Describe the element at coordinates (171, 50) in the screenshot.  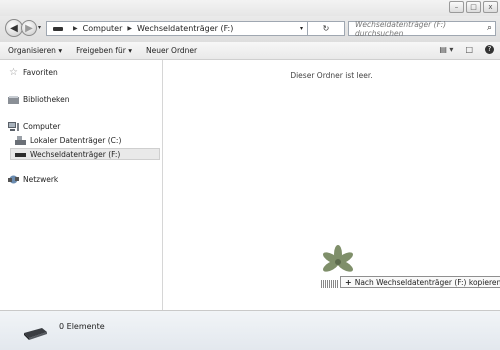
I see `new-folder-button: Neuer Ordner` at that location.